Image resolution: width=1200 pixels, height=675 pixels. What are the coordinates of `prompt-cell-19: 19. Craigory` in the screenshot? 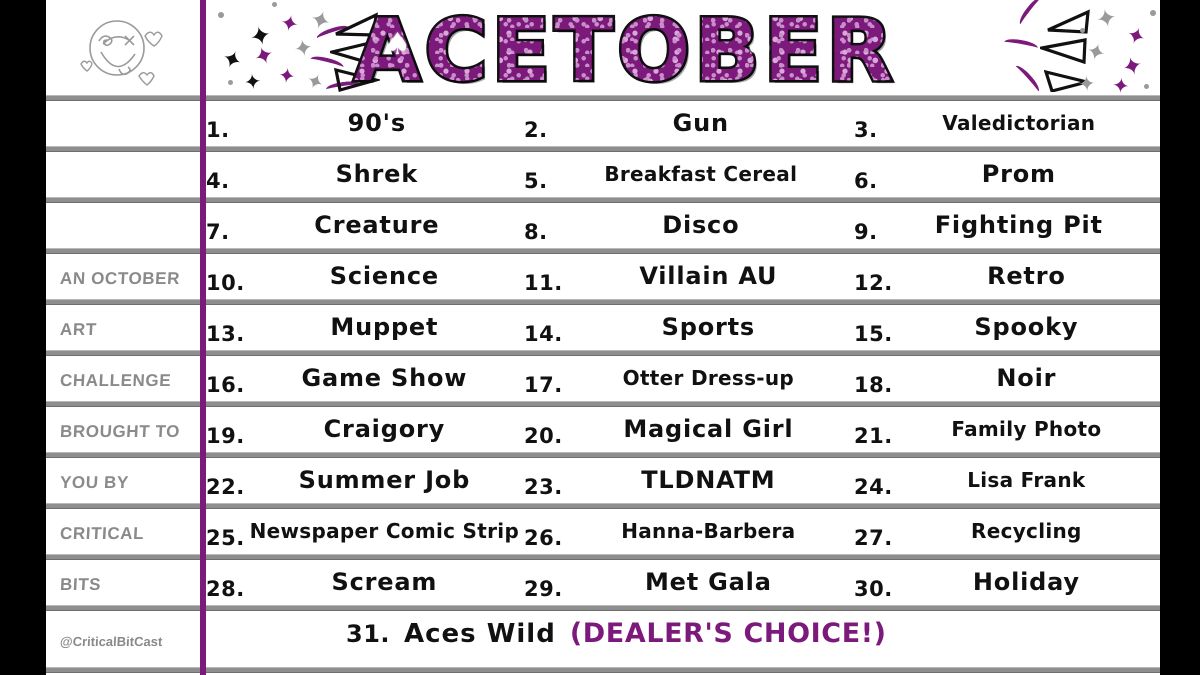 It's located at (365, 431).